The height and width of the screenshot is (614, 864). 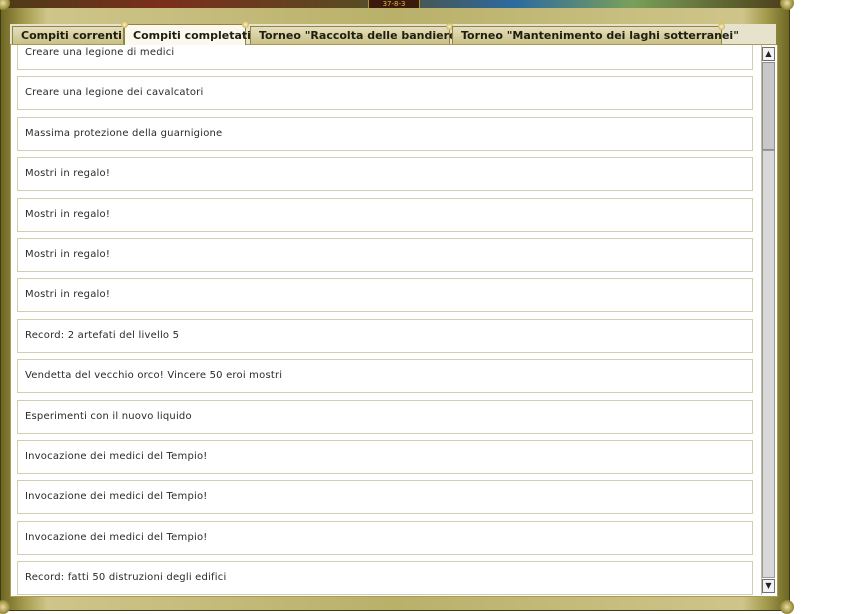 I want to click on server-time: 37-8-3, so click(x=394, y=4).